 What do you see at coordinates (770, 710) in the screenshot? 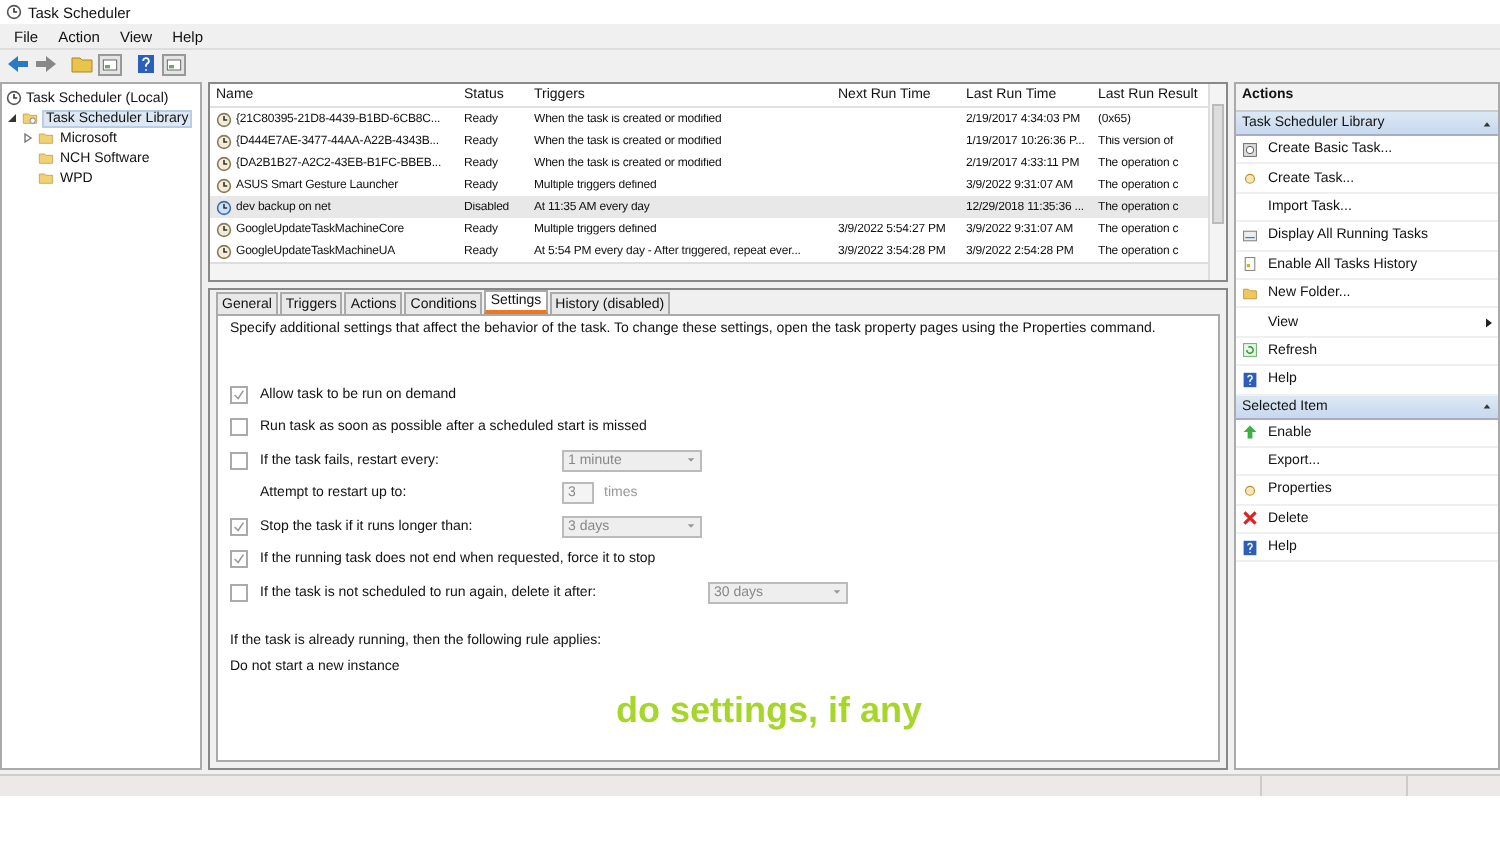
I see `annotation-text: do settings, if any` at bounding box center [770, 710].